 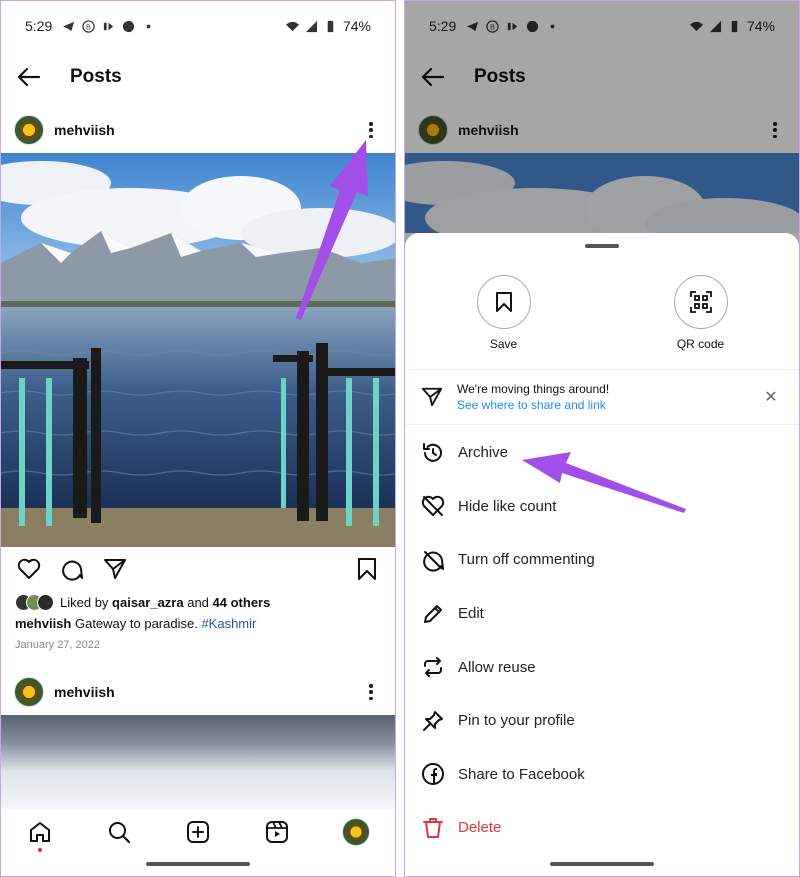 What do you see at coordinates (433, 453) in the screenshot?
I see `archive-icon` at bounding box center [433, 453].